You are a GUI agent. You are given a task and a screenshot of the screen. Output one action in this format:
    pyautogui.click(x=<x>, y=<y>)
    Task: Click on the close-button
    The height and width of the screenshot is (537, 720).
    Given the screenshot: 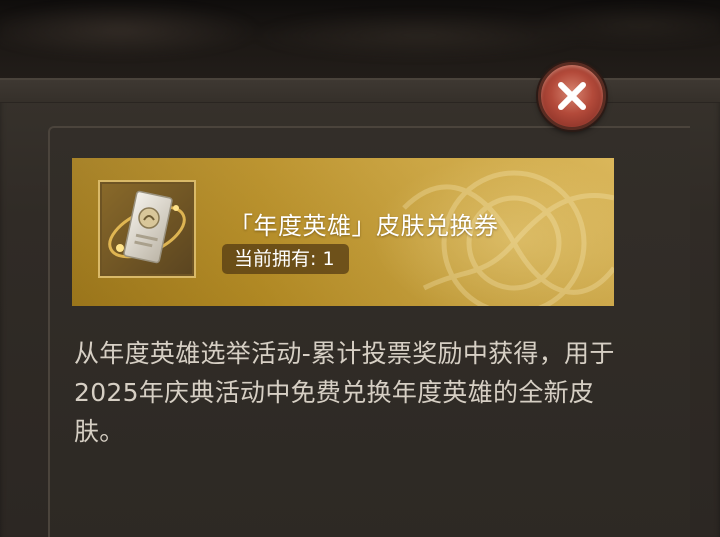 What is the action you would take?
    pyautogui.click(x=572, y=96)
    